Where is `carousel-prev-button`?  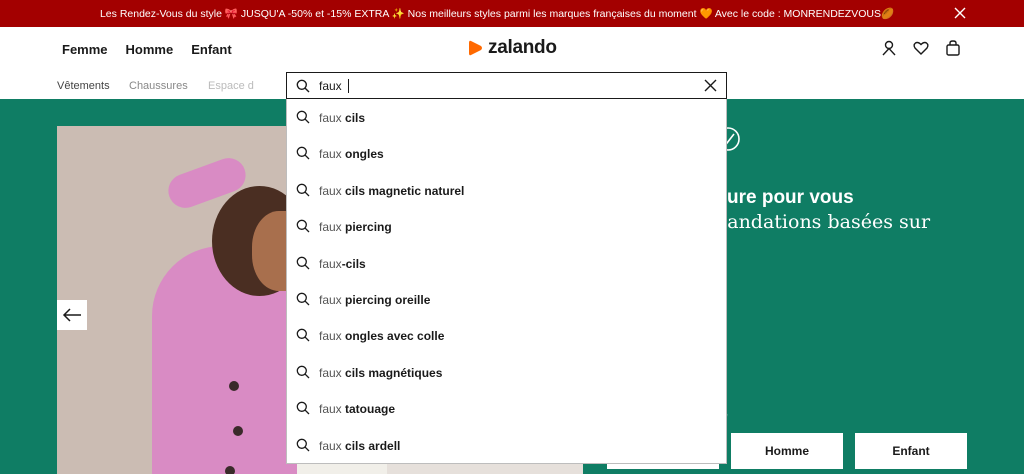
carousel-prev-button is located at coordinates (72, 315).